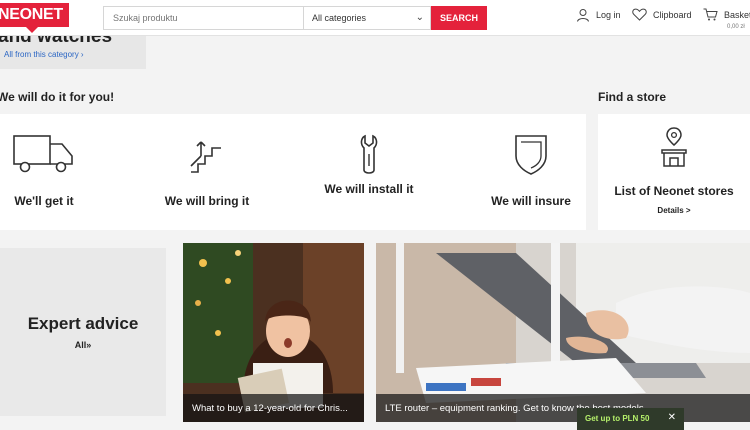 This screenshot has width=750, height=430. Describe the element at coordinates (203, 18) in the screenshot. I see `search-input` at that location.